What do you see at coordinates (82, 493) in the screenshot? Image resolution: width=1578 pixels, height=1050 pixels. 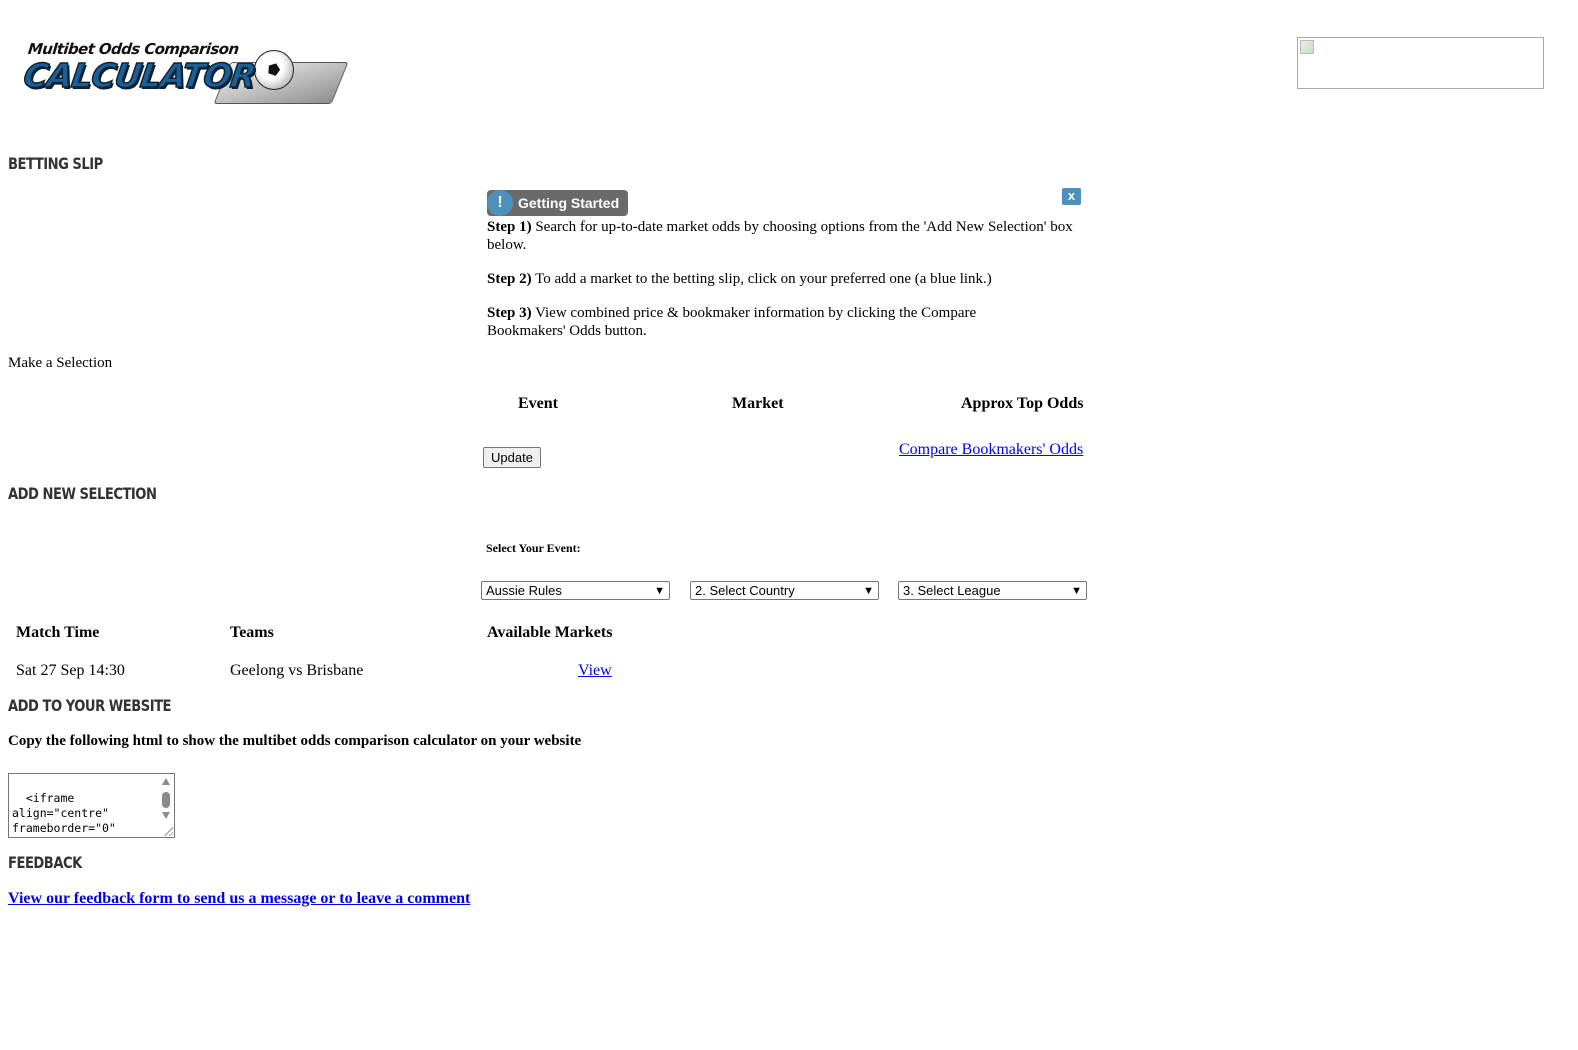 I see `add-new-selection-heading: ADD NEW SELECTION` at bounding box center [82, 493].